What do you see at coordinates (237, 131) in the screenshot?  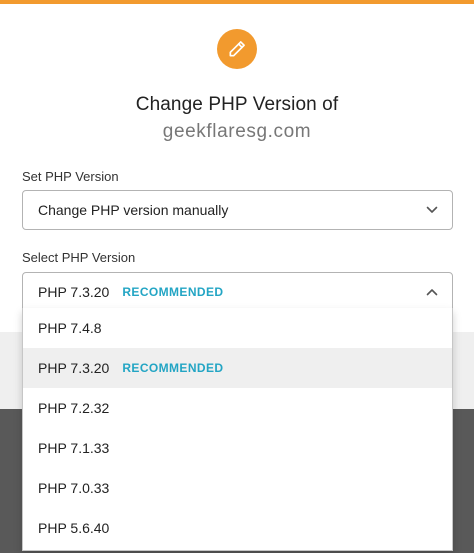 I see `dialog-domain: geekflaresg.com` at bounding box center [237, 131].